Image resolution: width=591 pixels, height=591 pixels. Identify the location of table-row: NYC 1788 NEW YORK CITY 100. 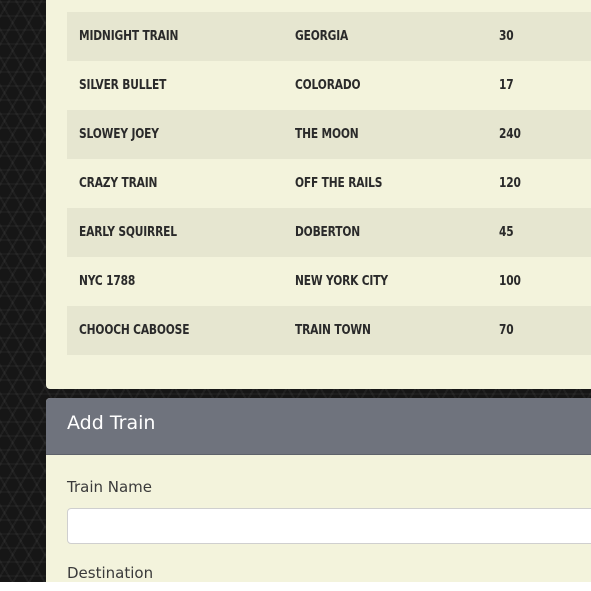
(329, 281).